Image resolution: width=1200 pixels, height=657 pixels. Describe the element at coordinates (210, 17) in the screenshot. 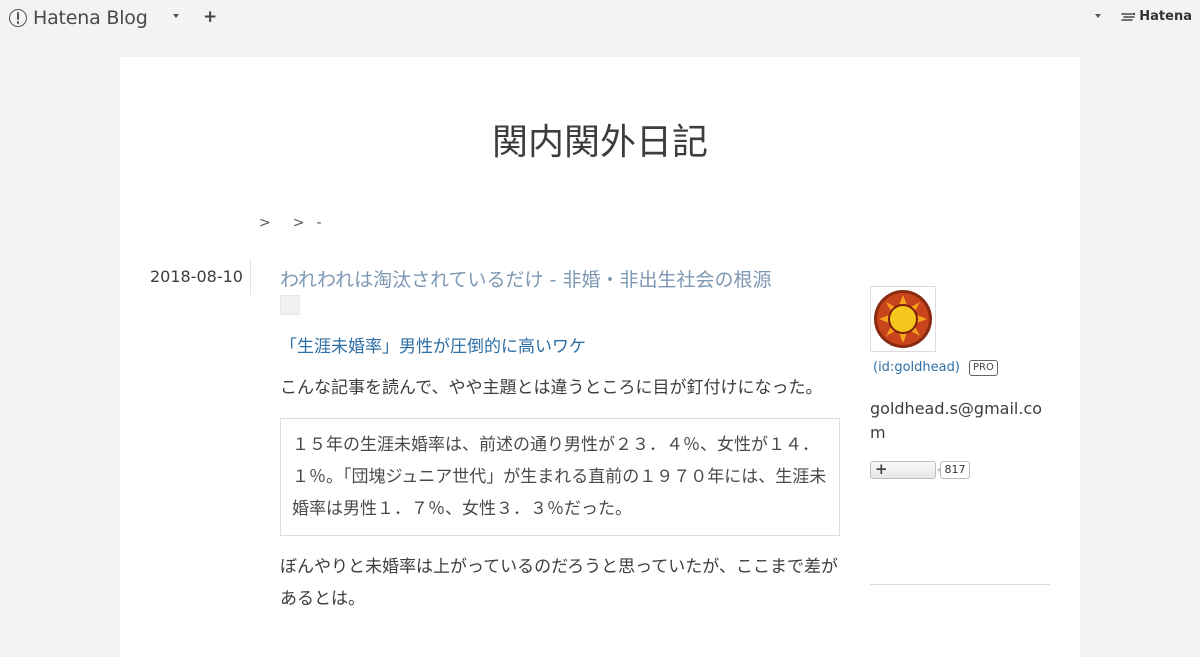

I see `new-entry-plus-button: +` at that location.